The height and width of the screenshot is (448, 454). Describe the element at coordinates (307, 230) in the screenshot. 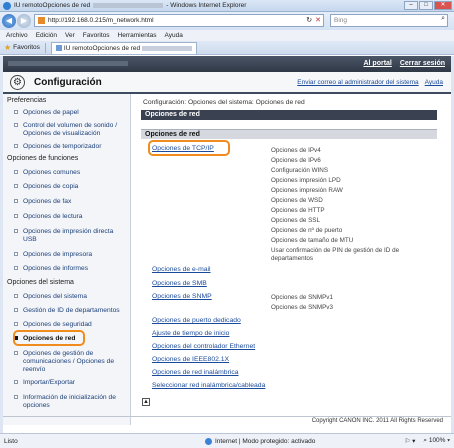

I see `tcpip-detail: Opciones de nº de puerto` at that location.